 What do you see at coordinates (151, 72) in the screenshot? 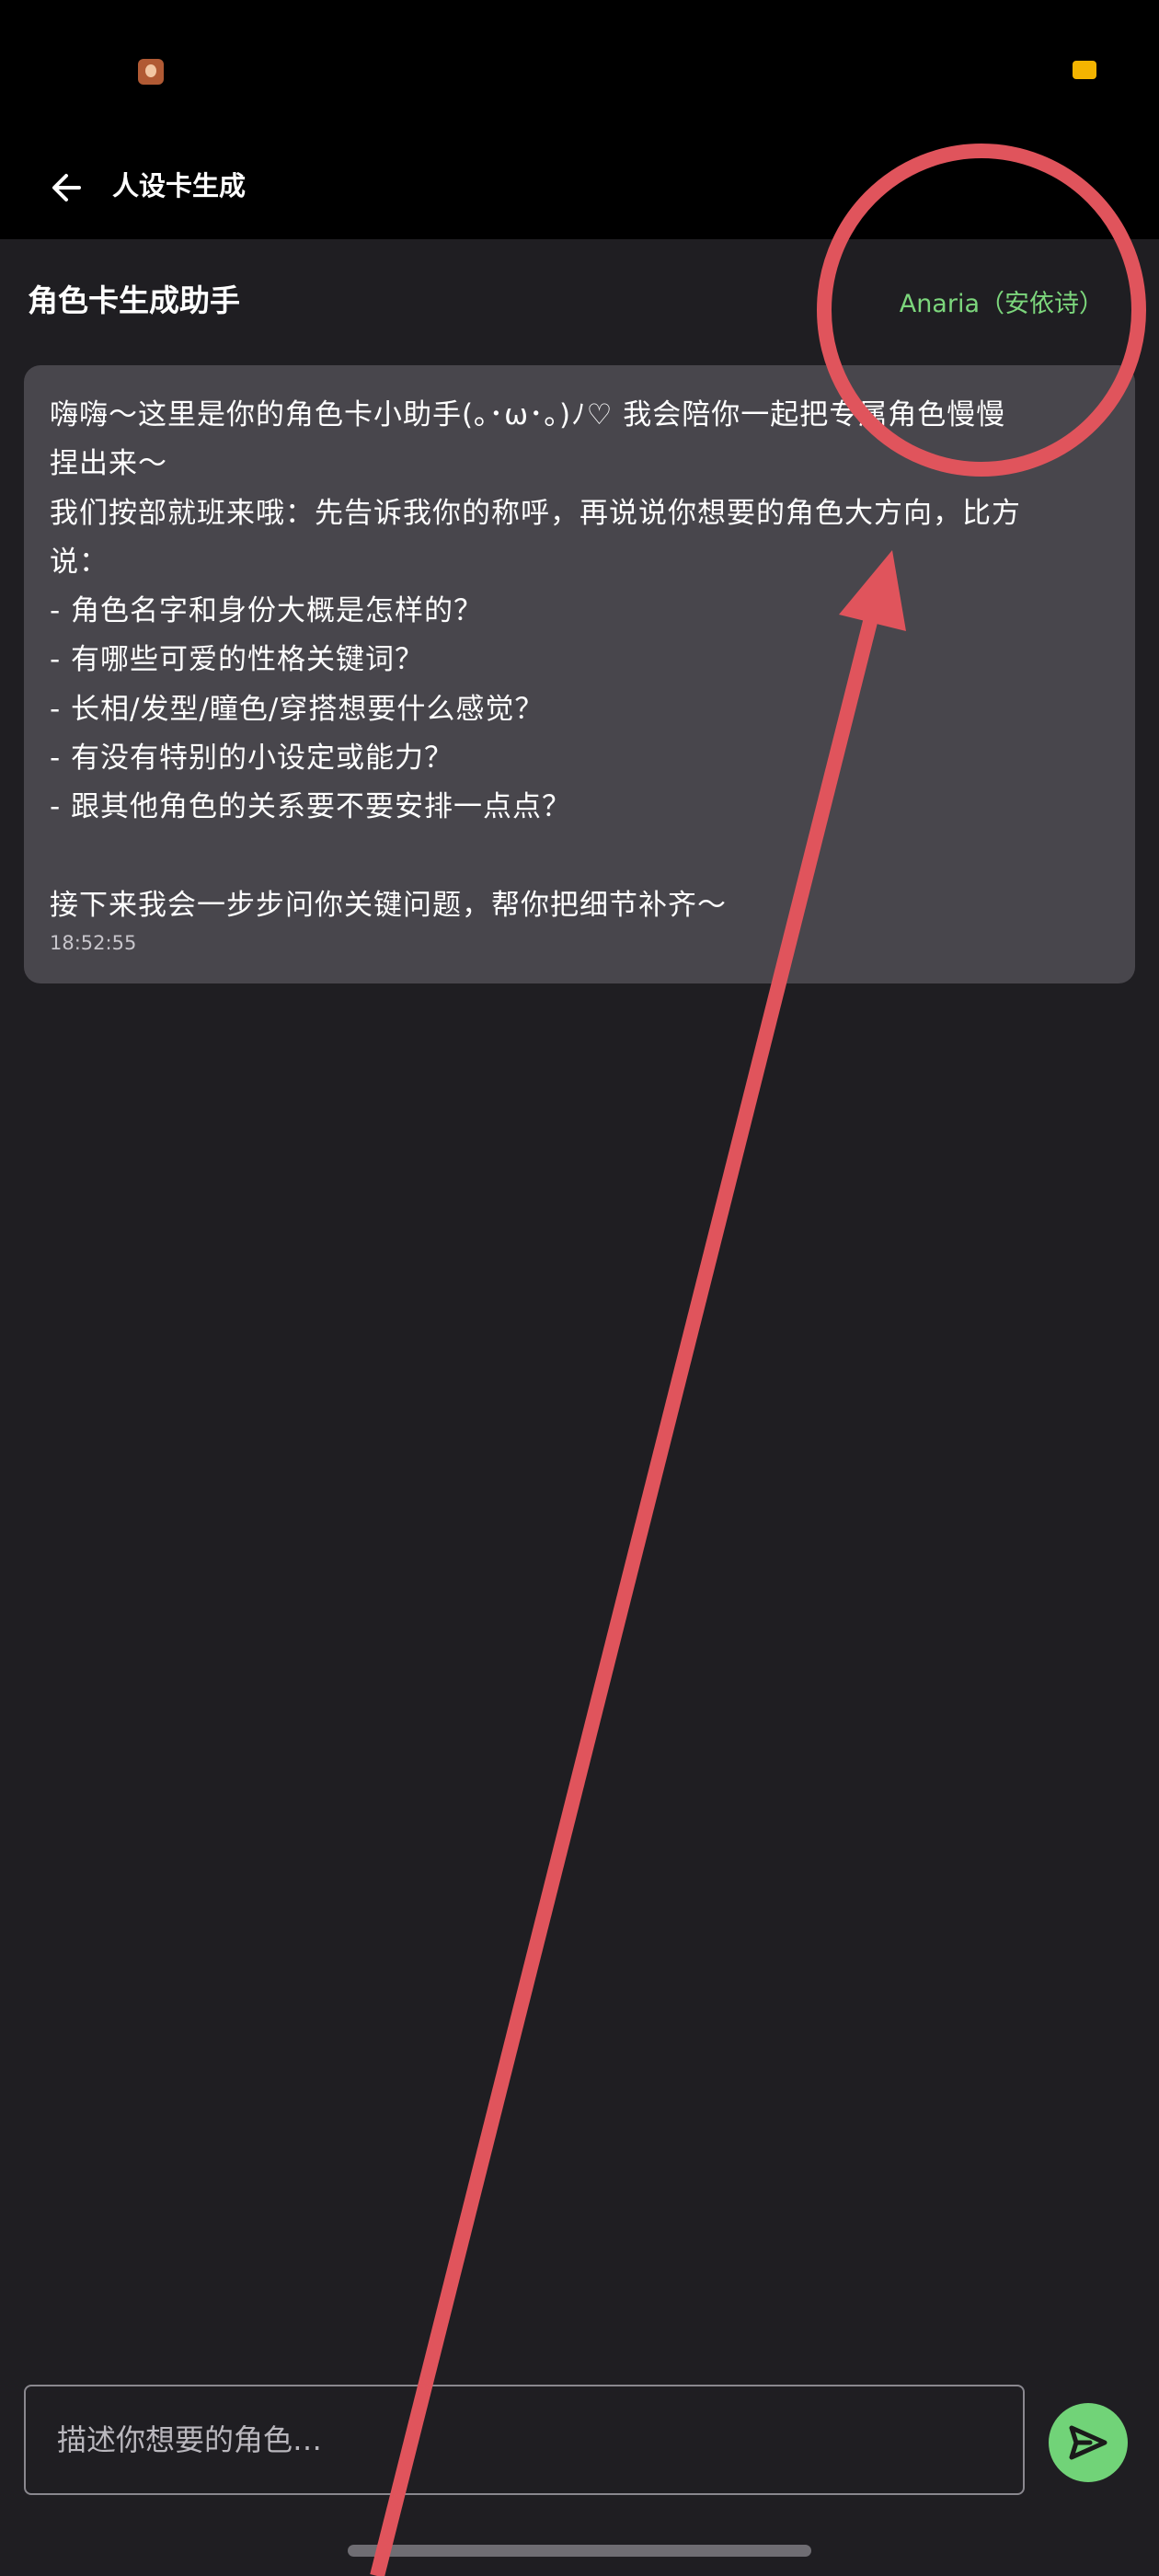
I see `app-avatar-icon` at bounding box center [151, 72].